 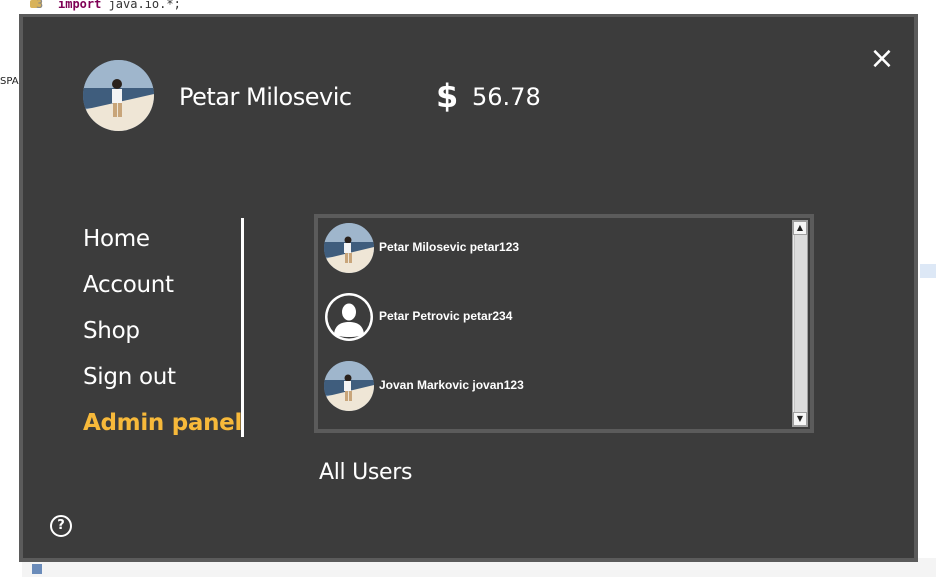 I want to click on code-line-number: 3, so click(x=40, y=5).